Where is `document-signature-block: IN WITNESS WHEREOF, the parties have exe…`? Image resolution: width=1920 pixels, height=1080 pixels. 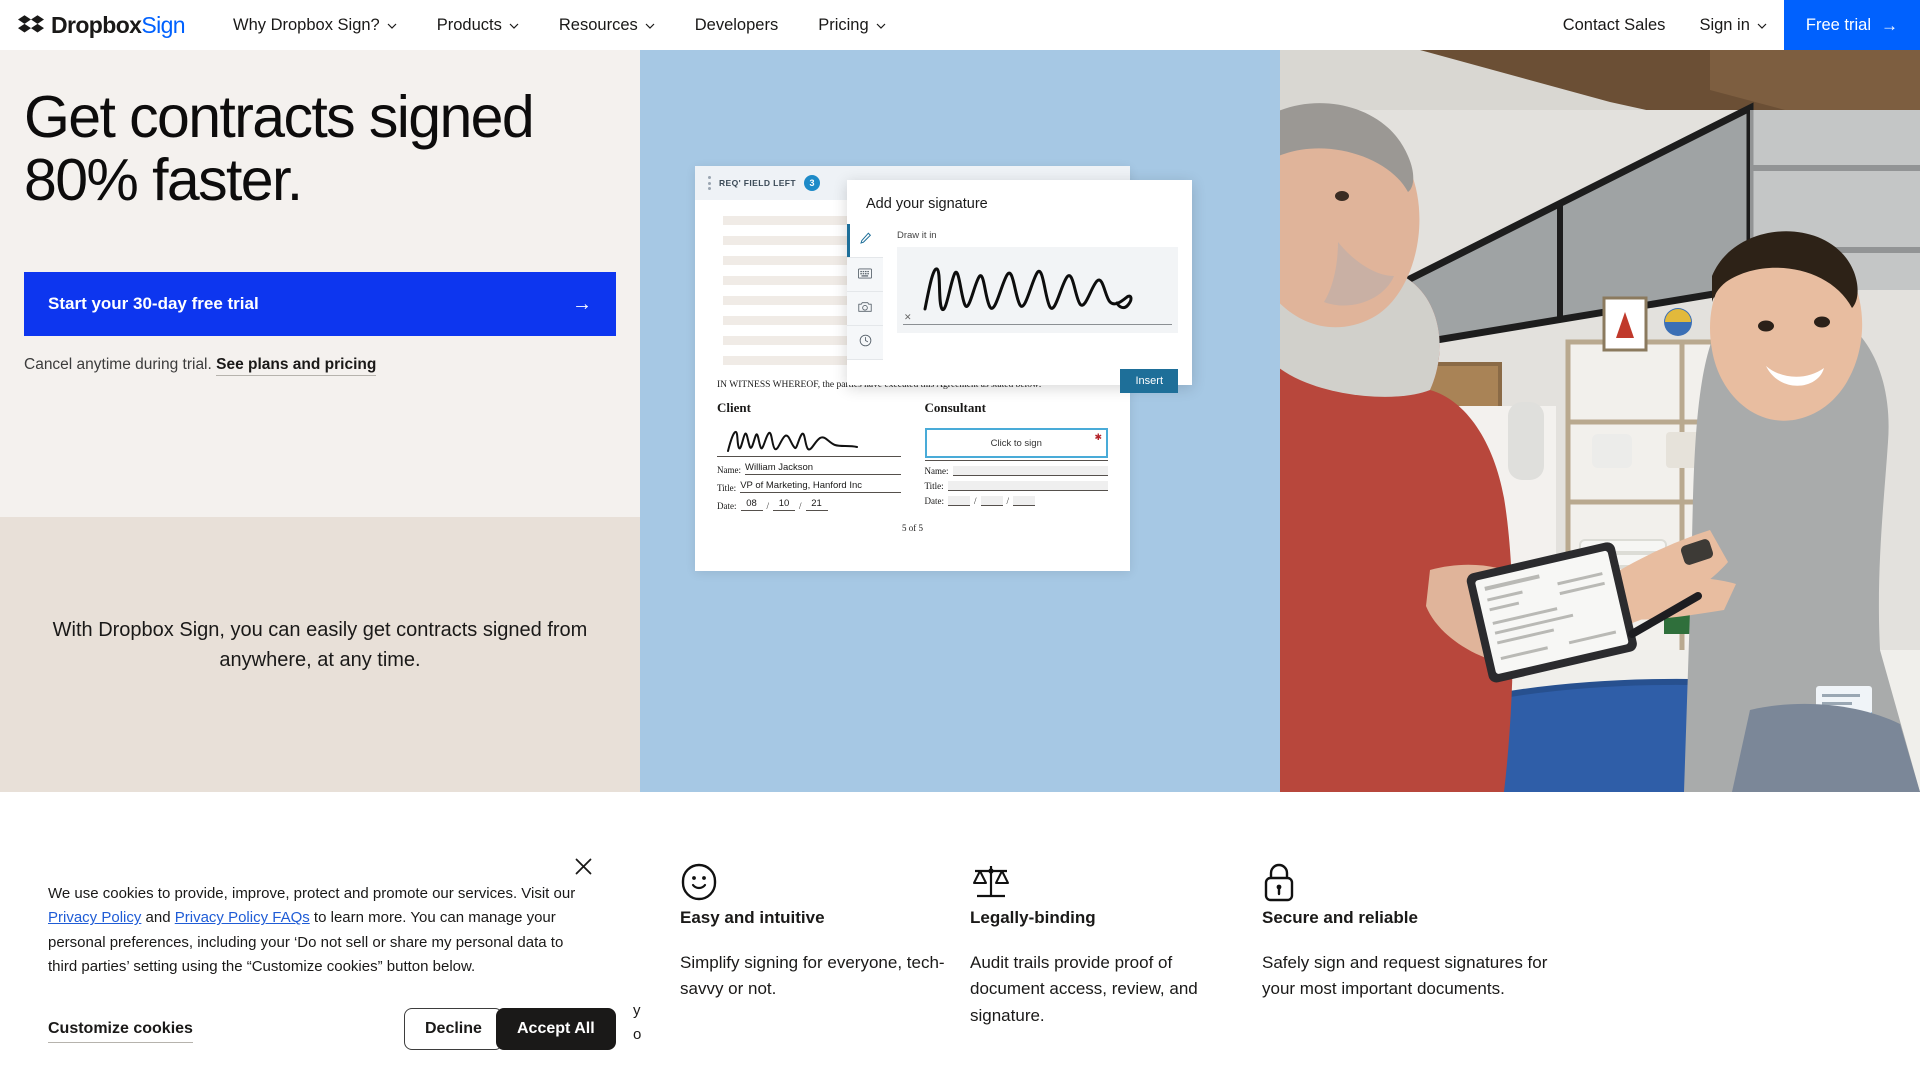 document-signature-block: IN WITNESS WHEREOF, the parties have exe… is located at coordinates (912, 454).